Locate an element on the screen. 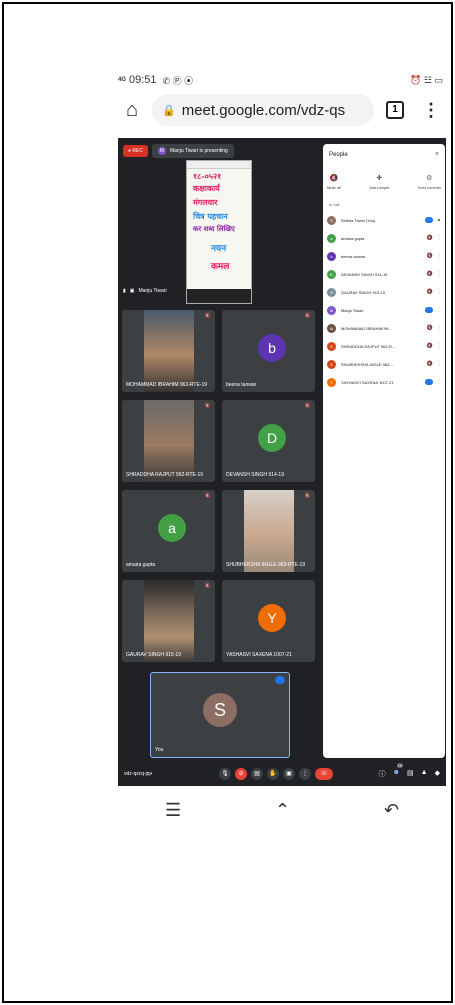  people-panel-title: People is located at coordinates (338, 155).